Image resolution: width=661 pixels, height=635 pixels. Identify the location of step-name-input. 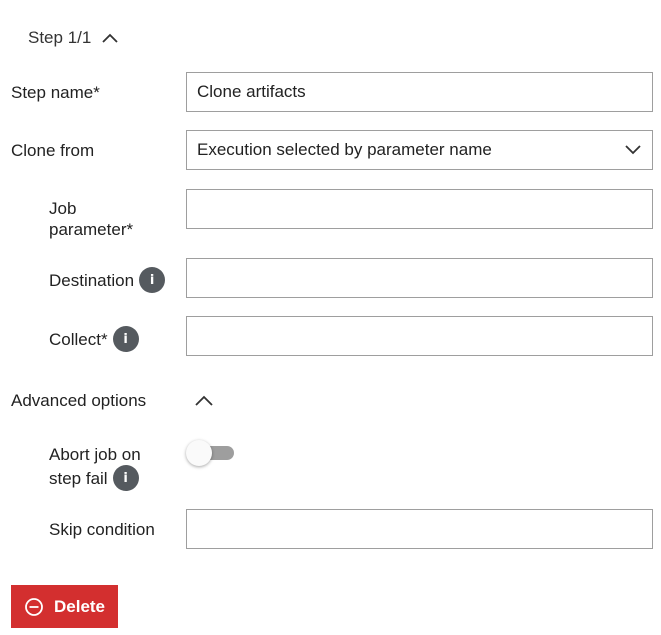
(419, 92).